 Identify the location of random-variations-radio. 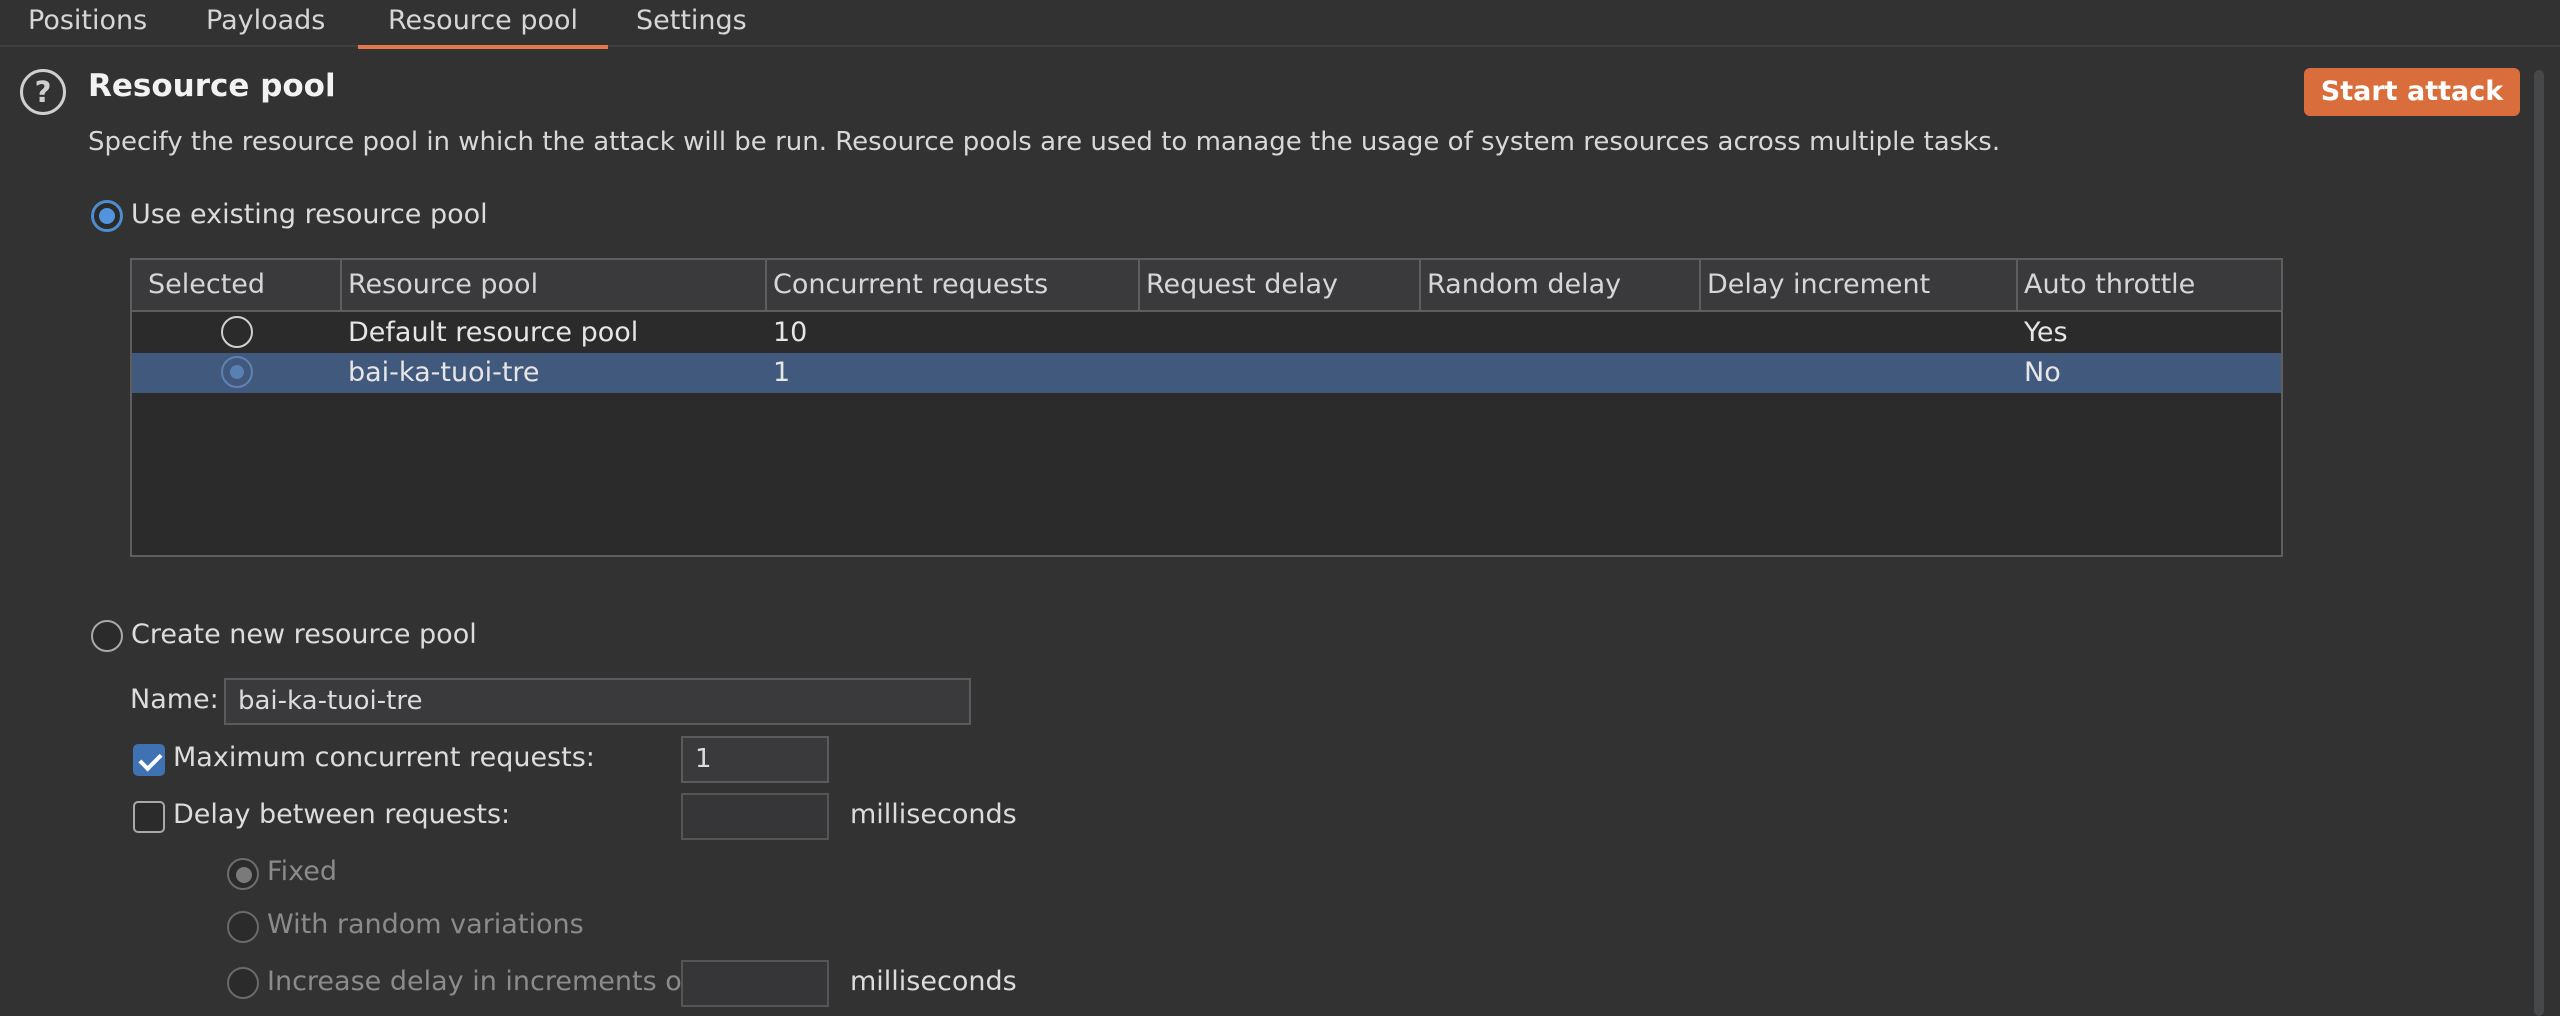
(243, 927).